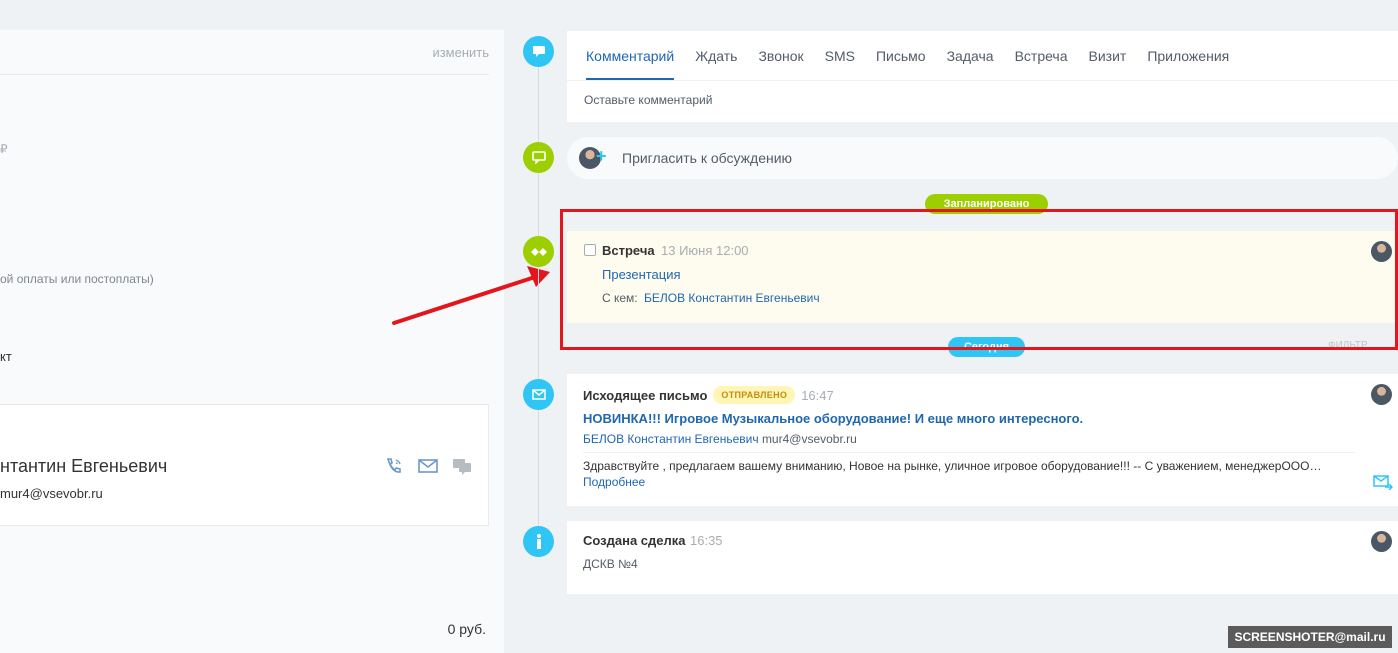  Describe the element at coordinates (471, 295) in the screenshot. I see `annotation-arrow-icon` at that location.